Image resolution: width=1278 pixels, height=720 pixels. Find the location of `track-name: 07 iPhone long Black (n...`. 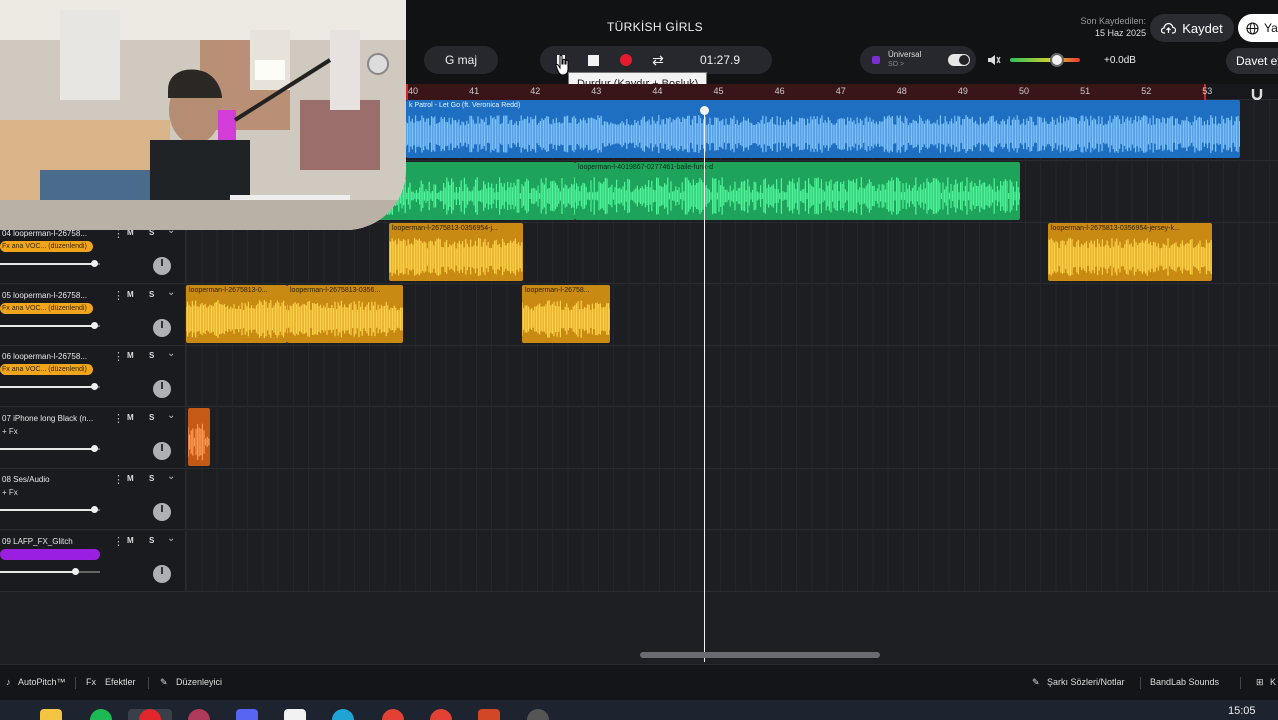

track-name: 07 iPhone long Black (n... is located at coordinates (54, 418).